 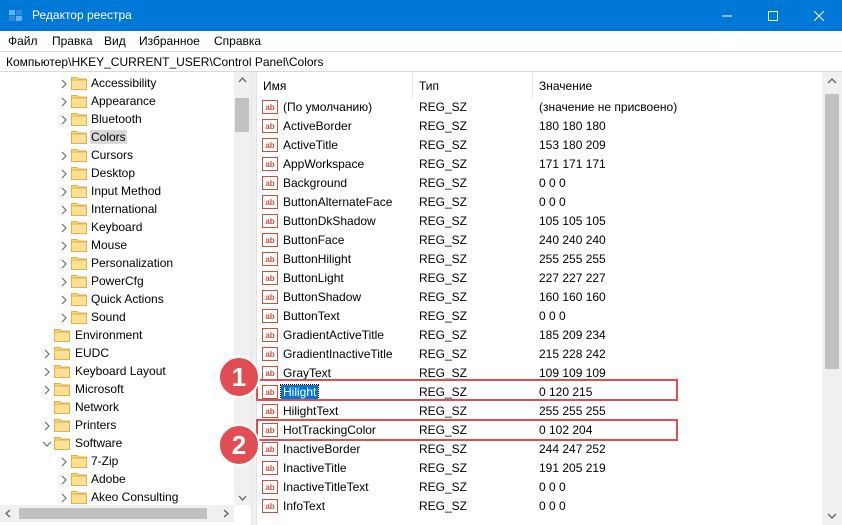 What do you see at coordinates (773, 15) in the screenshot?
I see `maximize-button` at bounding box center [773, 15].